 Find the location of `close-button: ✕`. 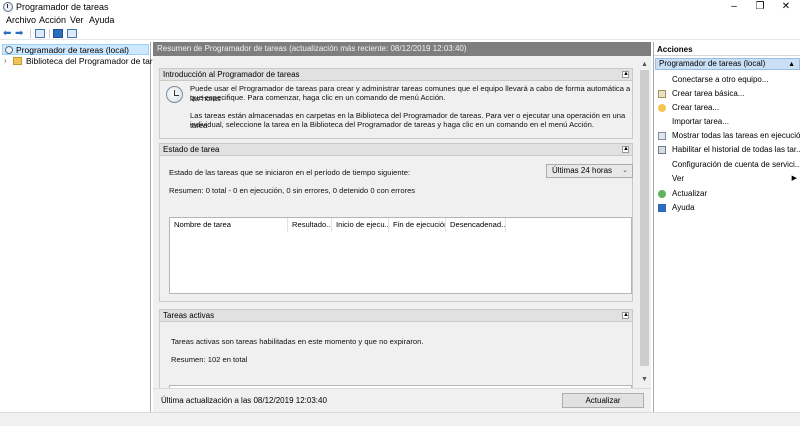

close-button: ✕ is located at coordinates (786, 7).